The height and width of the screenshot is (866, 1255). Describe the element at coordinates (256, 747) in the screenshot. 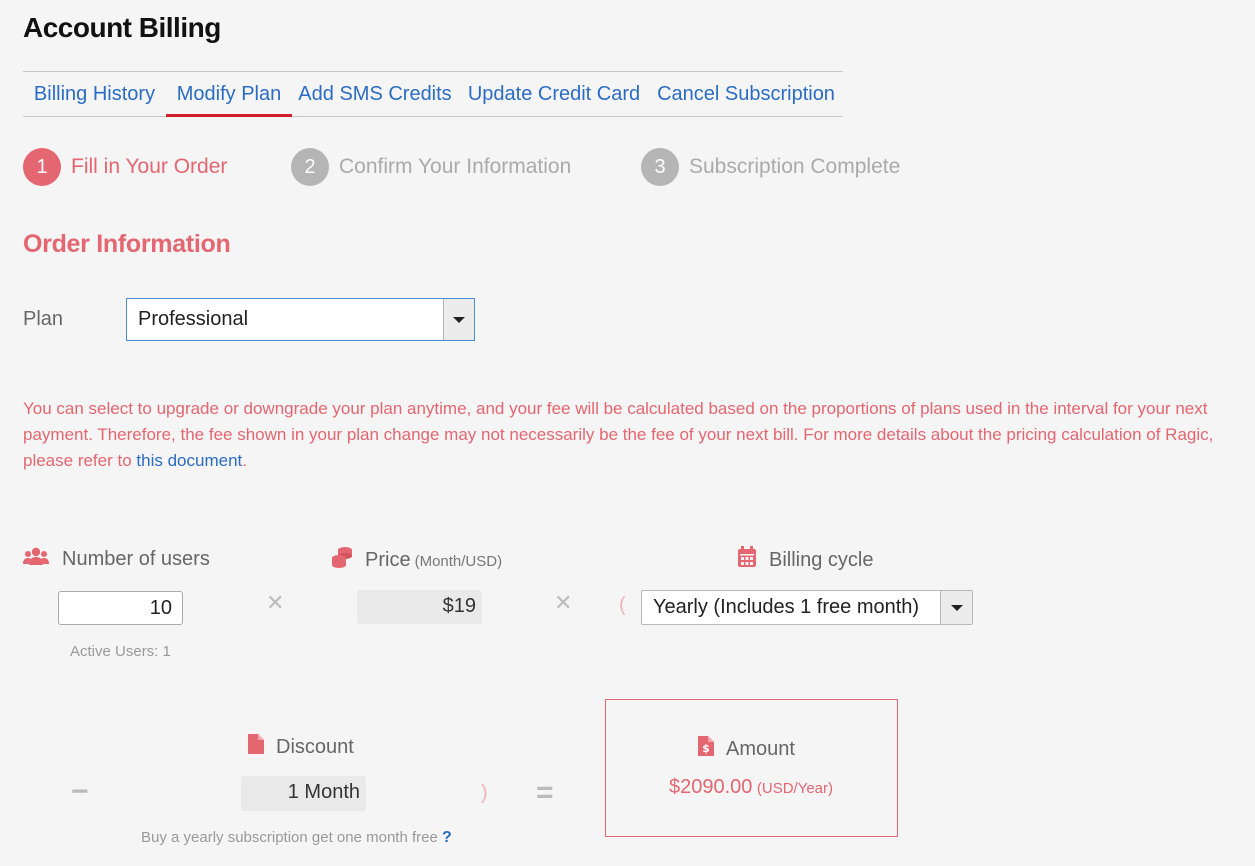

I see `file-icon` at that location.